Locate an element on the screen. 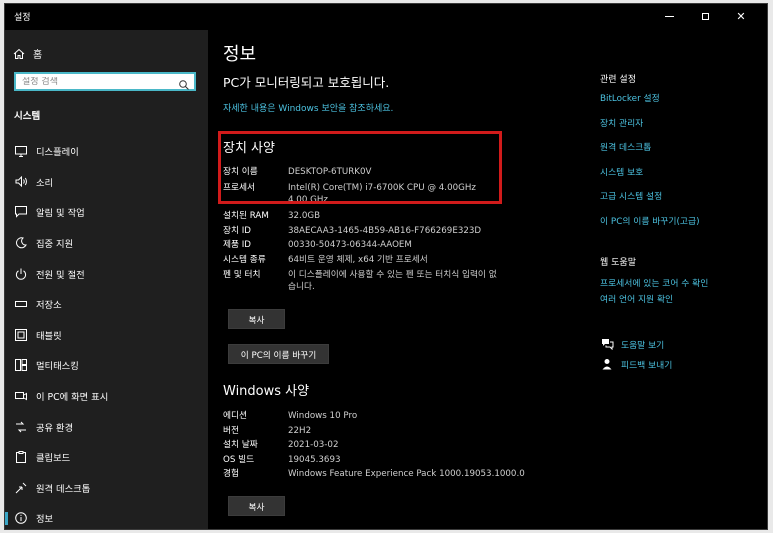 This screenshot has width=773, height=533. copy-windows-specs-button: 복사 is located at coordinates (256, 506).